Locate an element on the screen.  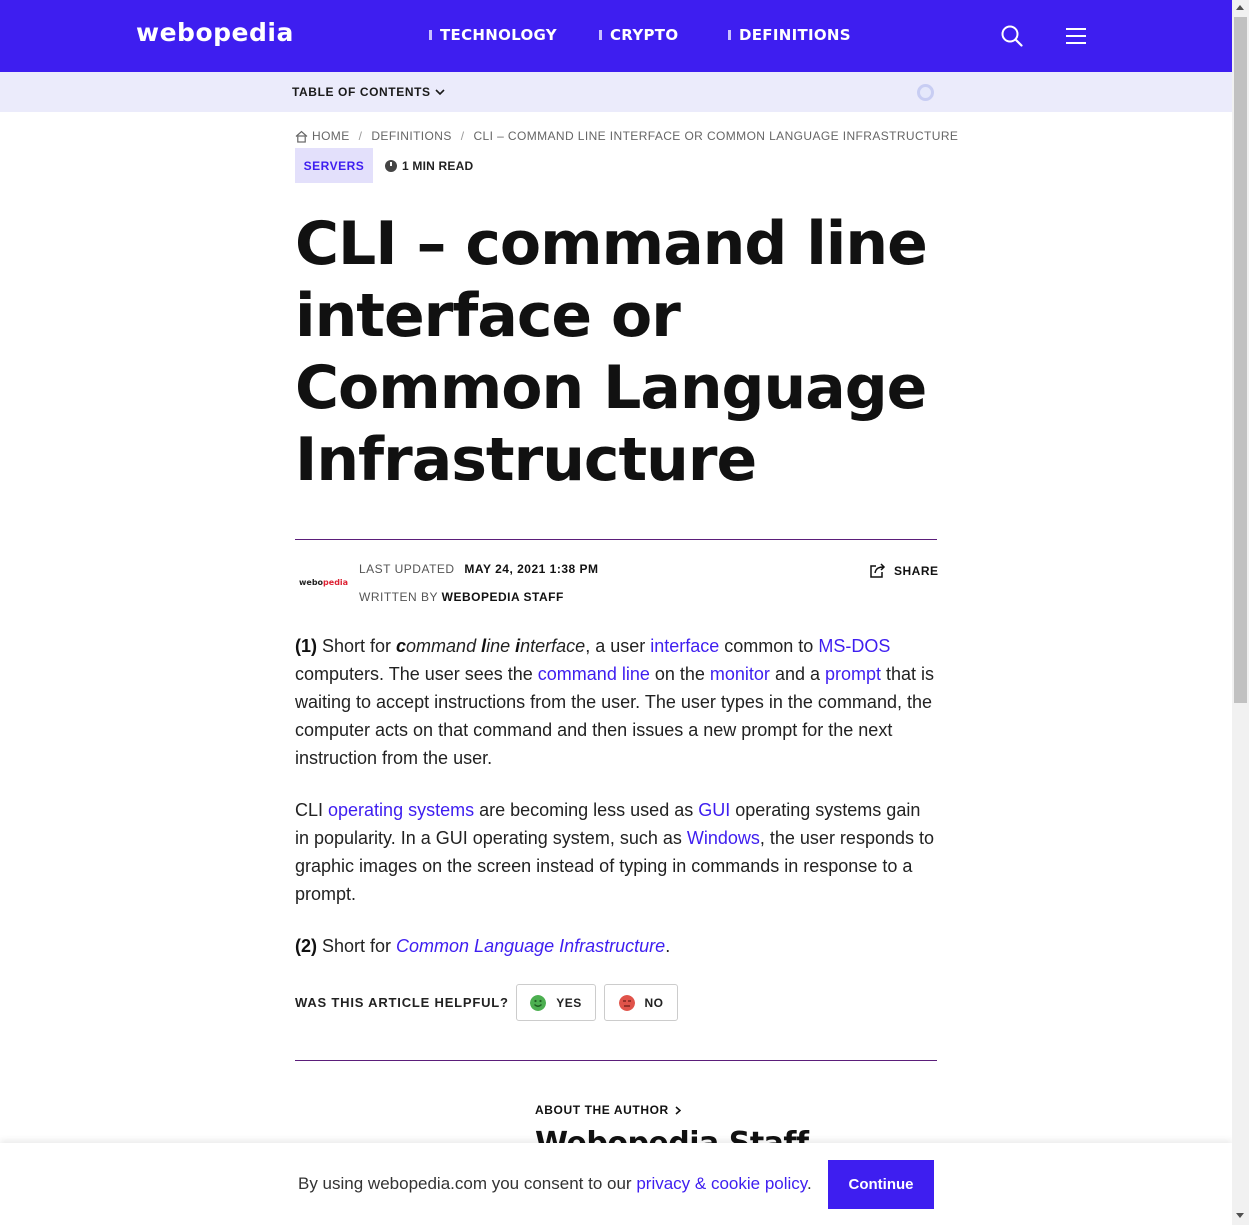
frowning-face-icon is located at coordinates (626, 1002).